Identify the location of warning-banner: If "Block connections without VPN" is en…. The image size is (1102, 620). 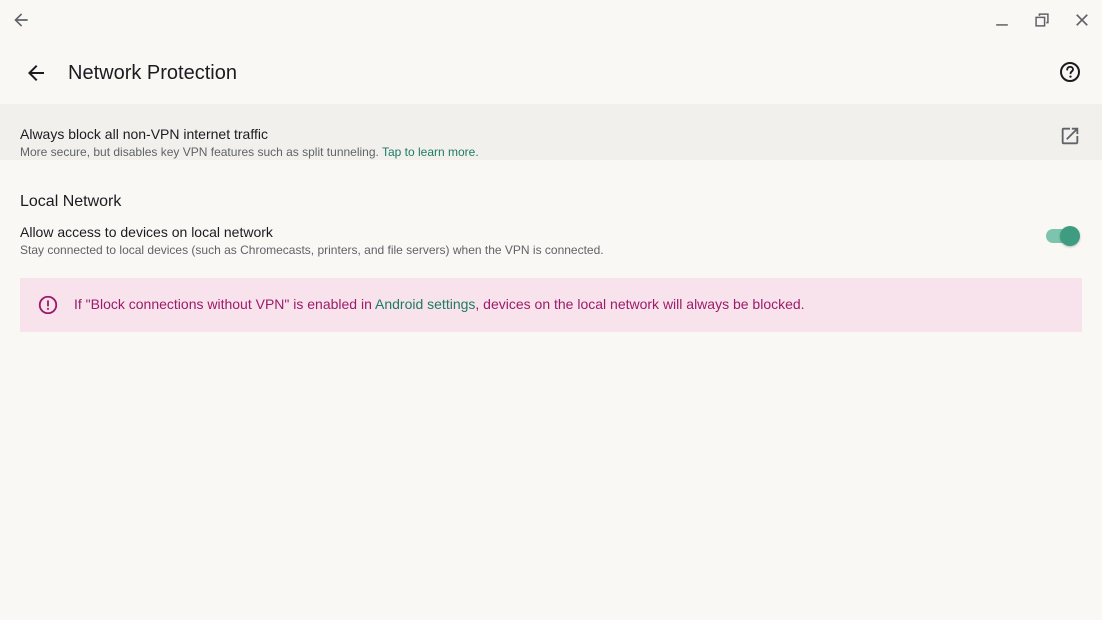
(551, 305).